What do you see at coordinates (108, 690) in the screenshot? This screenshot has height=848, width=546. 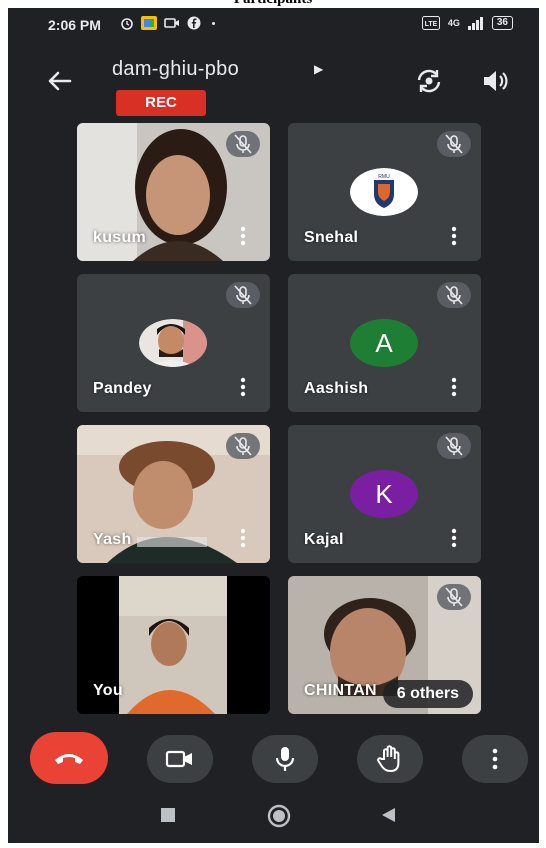 I see `participant-name: You` at bounding box center [108, 690].